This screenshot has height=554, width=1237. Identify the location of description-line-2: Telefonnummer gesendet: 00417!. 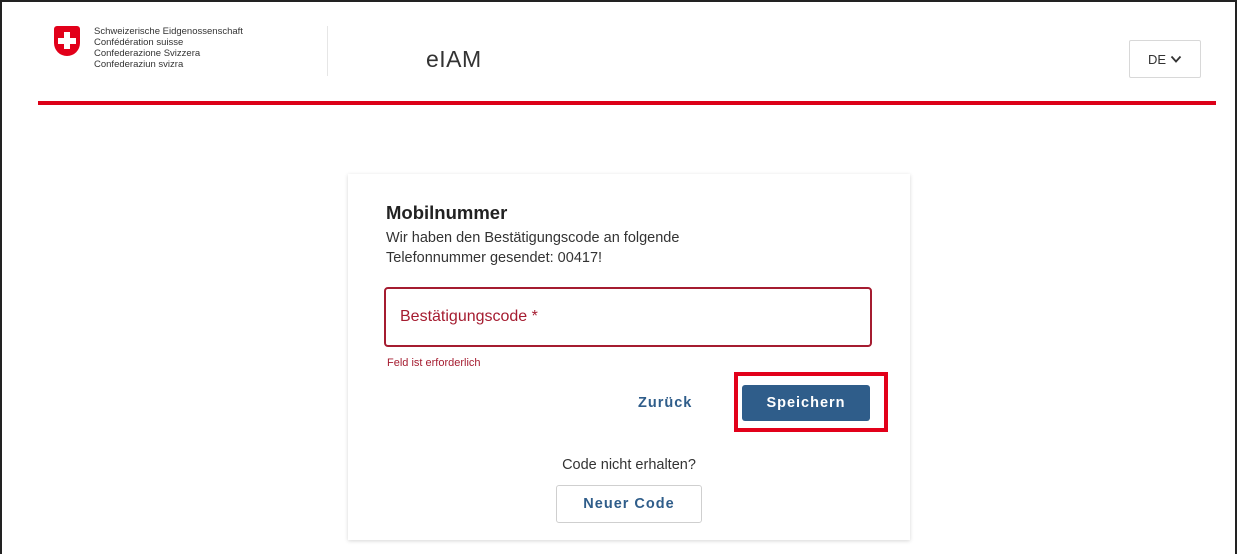
(494, 258).